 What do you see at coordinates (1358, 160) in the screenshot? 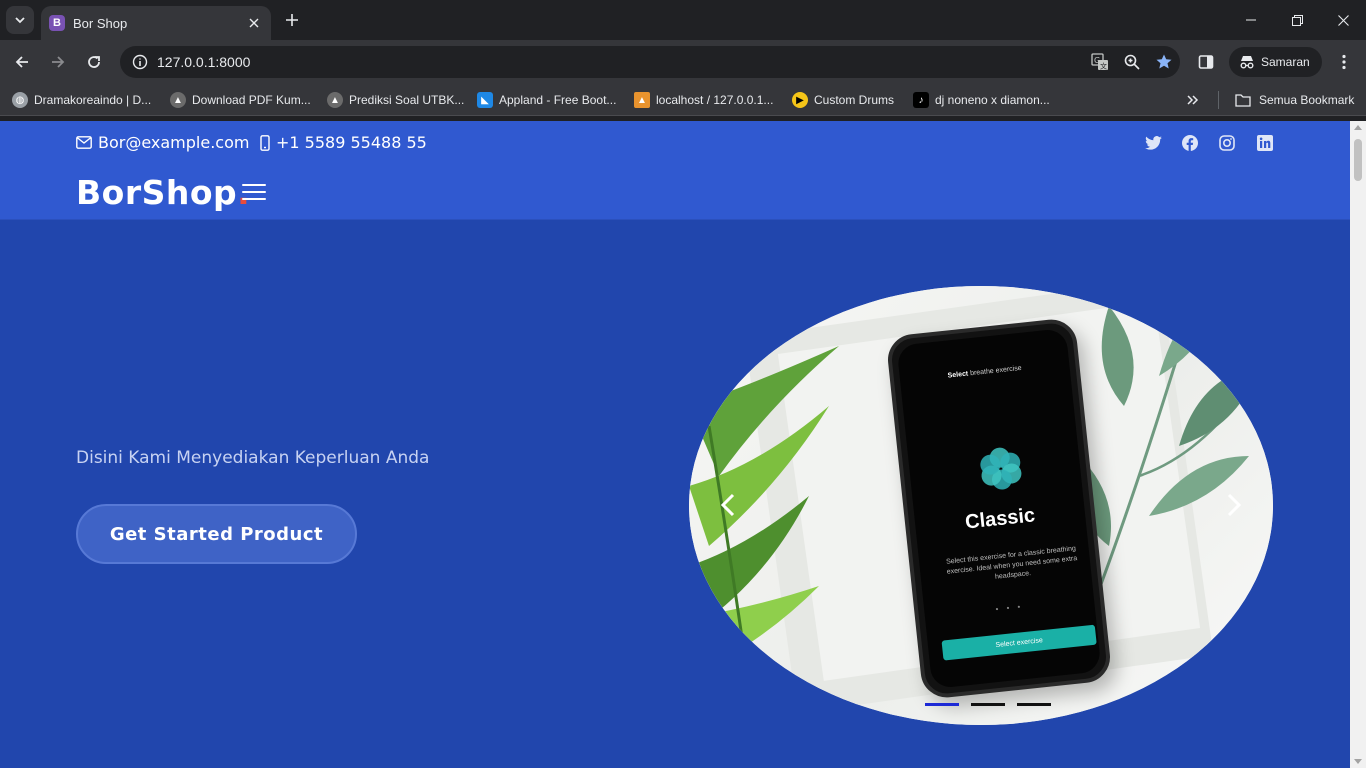
I see `scroll-thumb` at bounding box center [1358, 160].